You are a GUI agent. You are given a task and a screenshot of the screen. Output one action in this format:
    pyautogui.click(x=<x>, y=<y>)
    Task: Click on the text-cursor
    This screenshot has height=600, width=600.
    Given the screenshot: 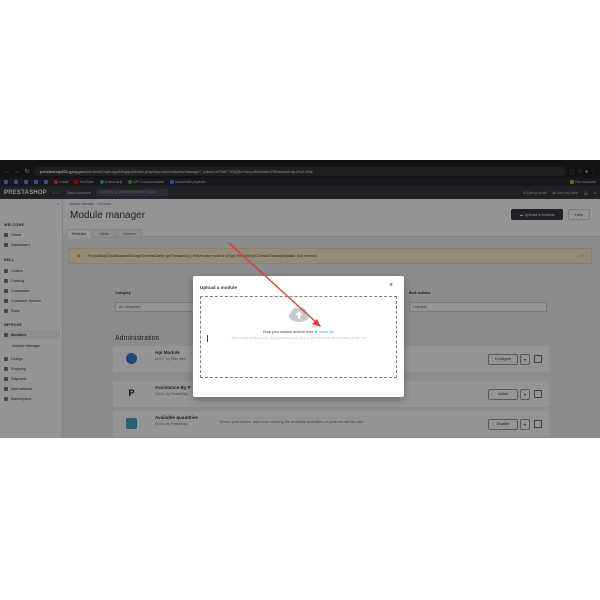 What is the action you would take?
    pyautogui.click(x=207, y=338)
    